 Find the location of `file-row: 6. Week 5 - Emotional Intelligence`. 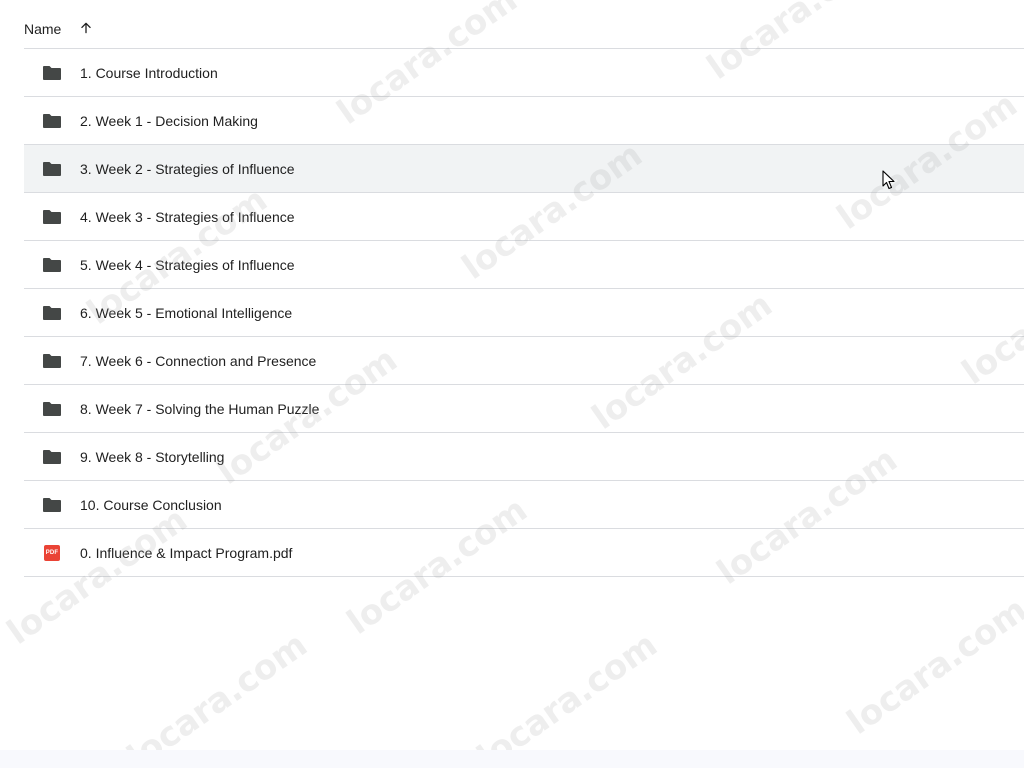

file-row: 6. Week 5 - Emotional Intelligence is located at coordinates (524, 313).